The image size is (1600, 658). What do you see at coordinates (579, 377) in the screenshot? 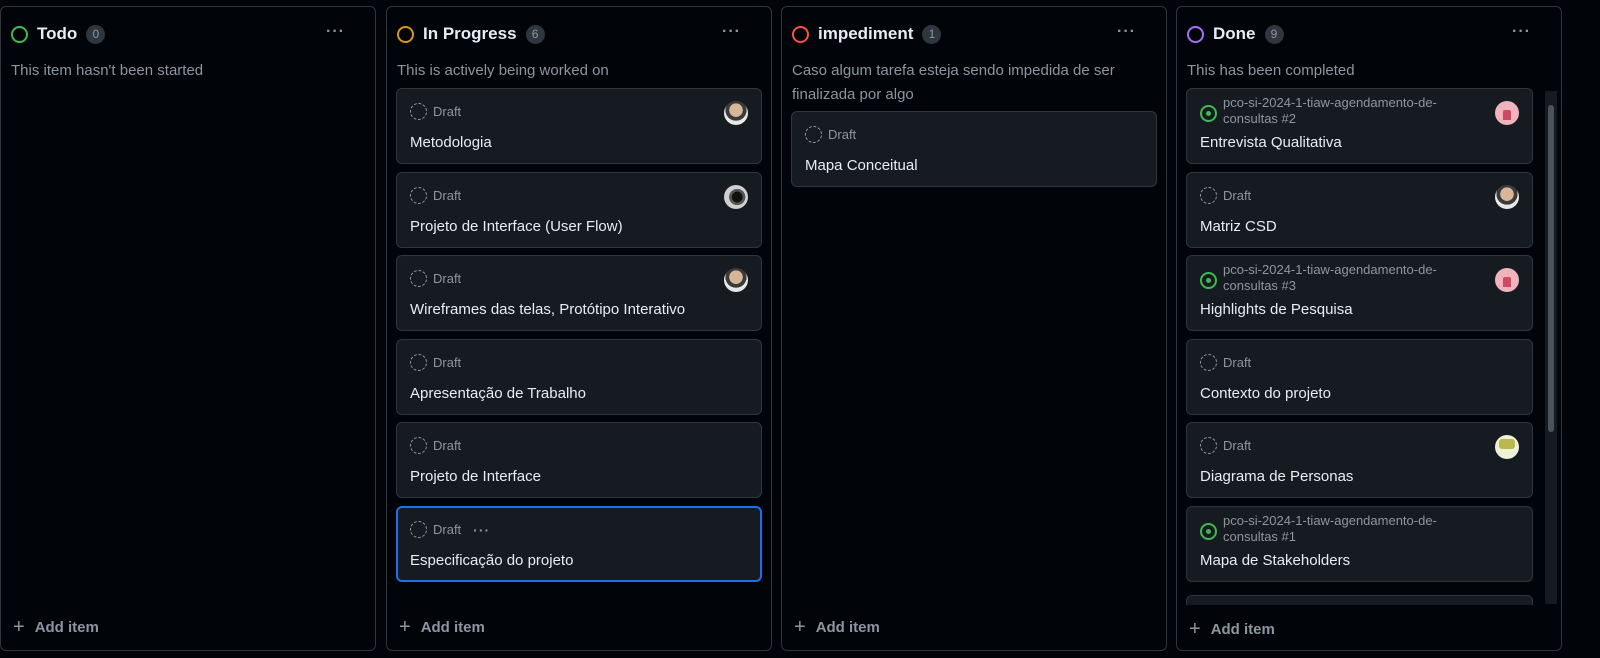
I see `card: Draft Apresentação de Trabalho` at bounding box center [579, 377].